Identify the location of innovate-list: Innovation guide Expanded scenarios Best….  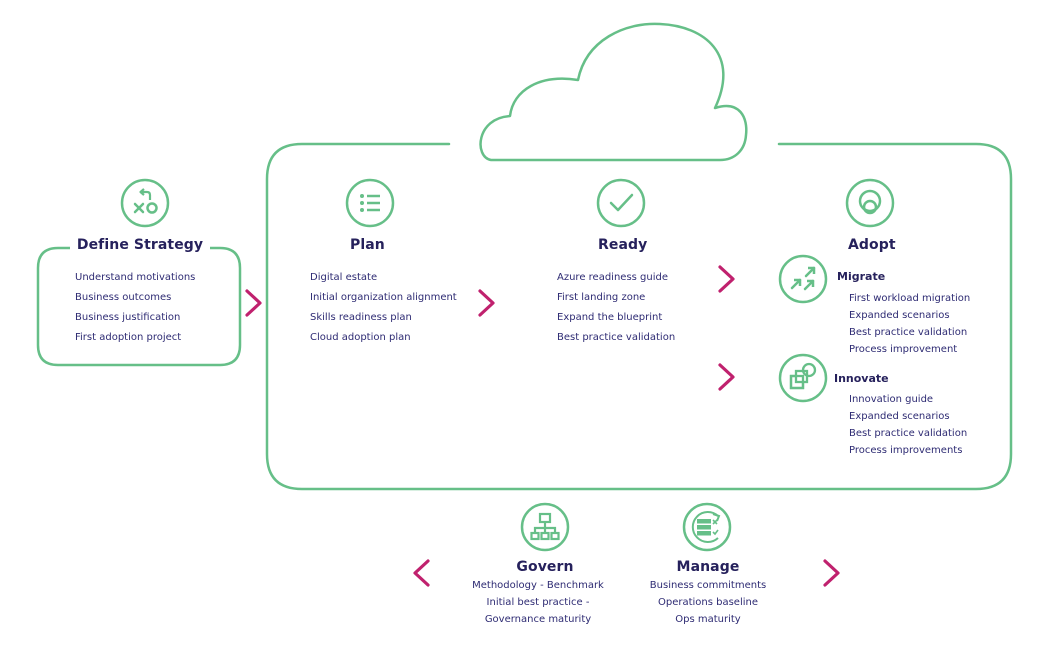
(908, 425).